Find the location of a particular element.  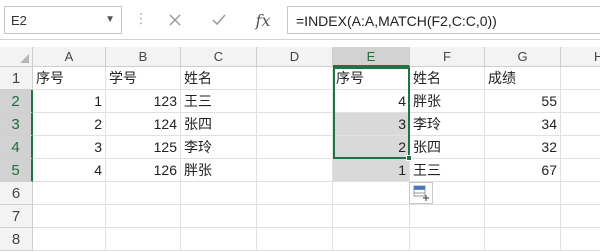

cell-e4: 2 is located at coordinates (371, 147).